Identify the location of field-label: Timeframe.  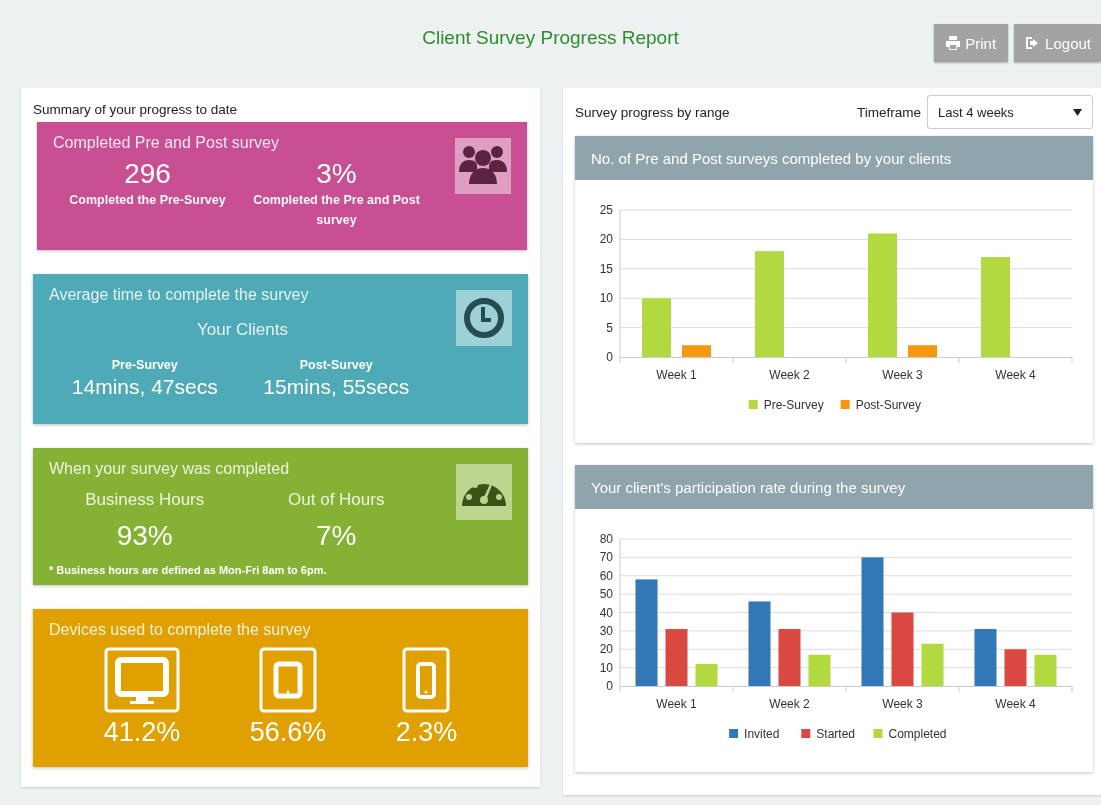
(889, 112).